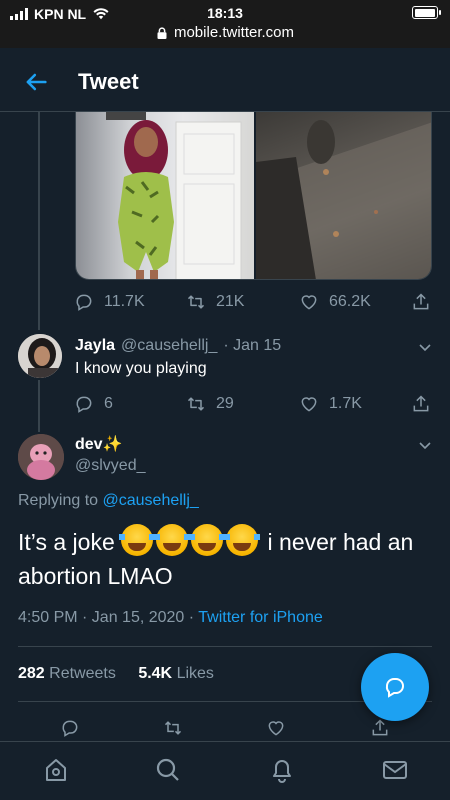 The height and width of the screenshot is (800, 450). I want to click on retweet-action: 21K, so click(215, 302).